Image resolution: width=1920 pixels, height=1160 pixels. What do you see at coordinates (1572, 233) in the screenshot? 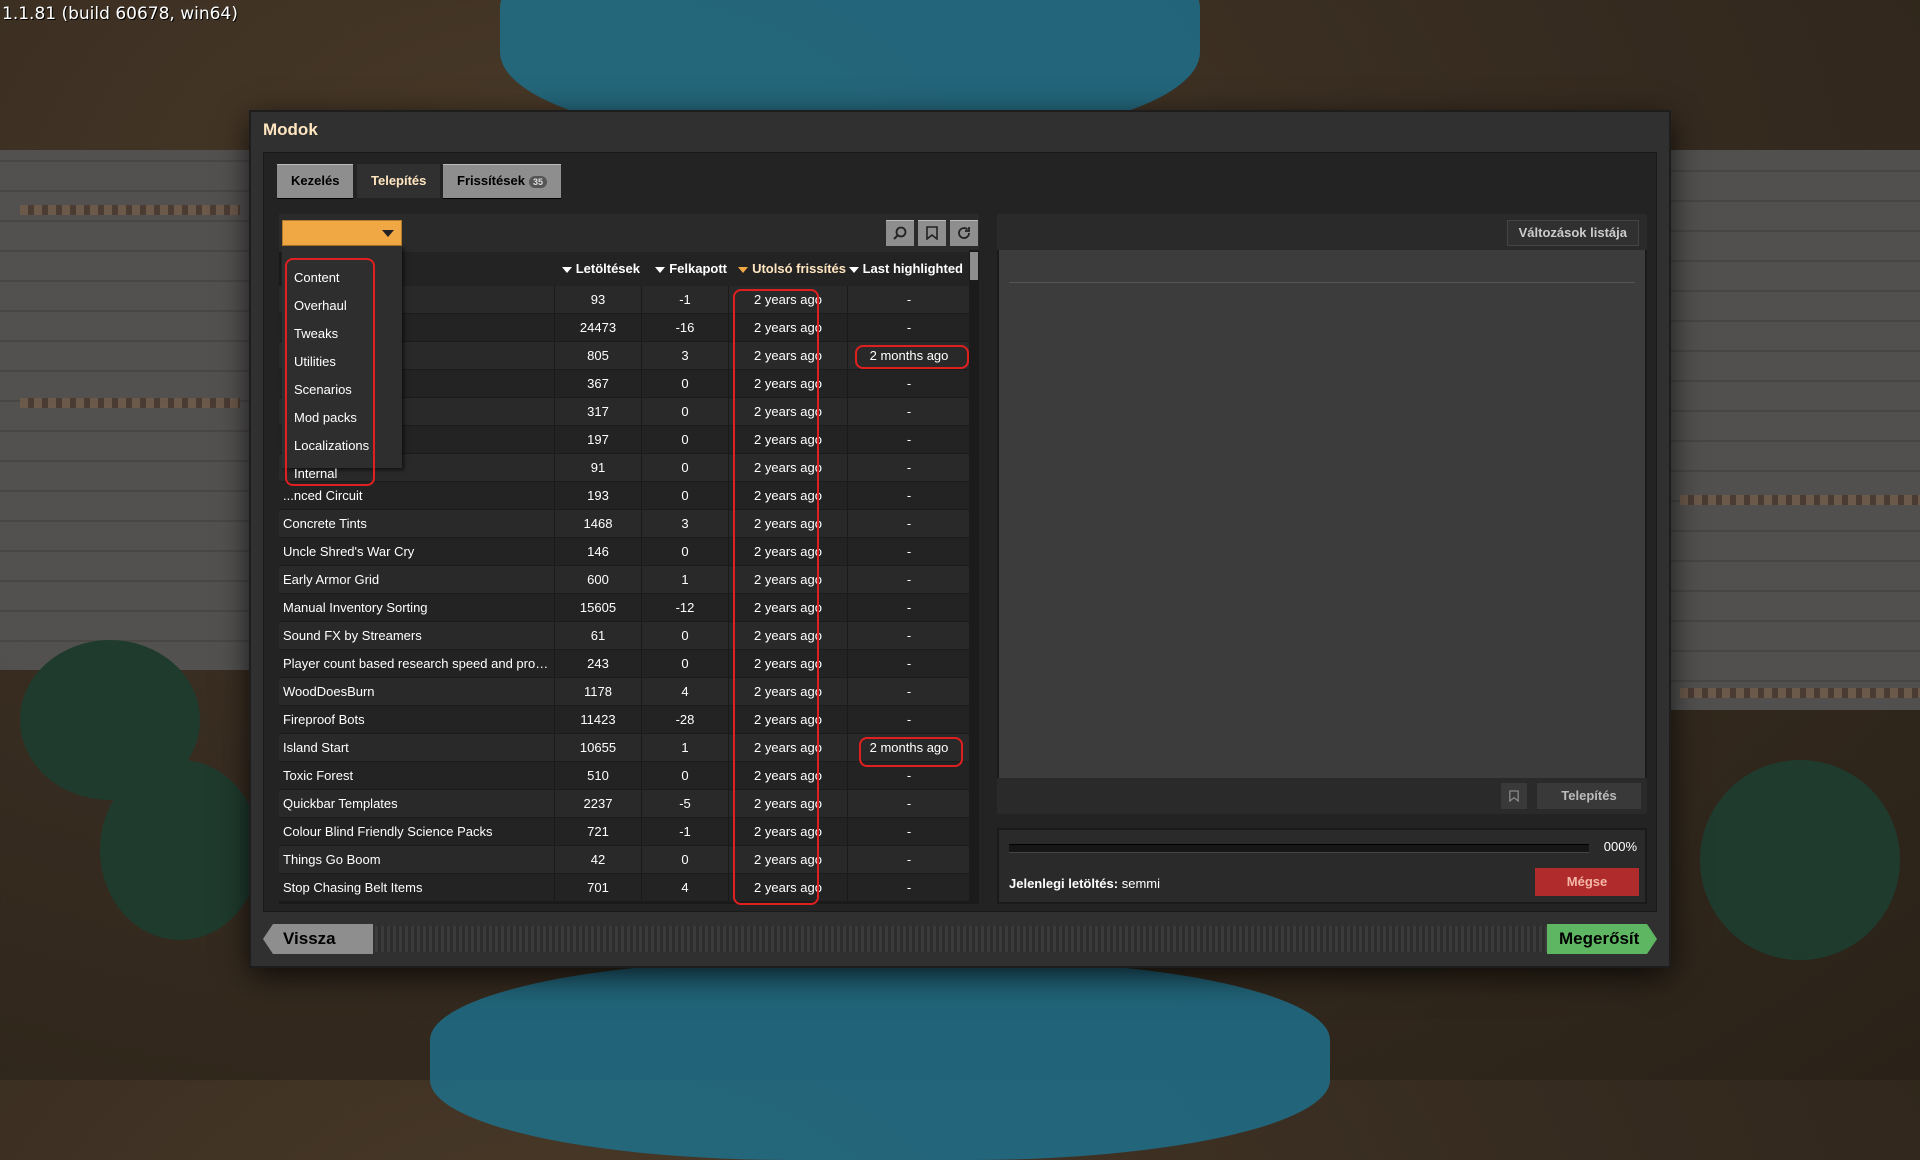
I see `changelog-button: Változások listája` at bounding box center [1572, 233].